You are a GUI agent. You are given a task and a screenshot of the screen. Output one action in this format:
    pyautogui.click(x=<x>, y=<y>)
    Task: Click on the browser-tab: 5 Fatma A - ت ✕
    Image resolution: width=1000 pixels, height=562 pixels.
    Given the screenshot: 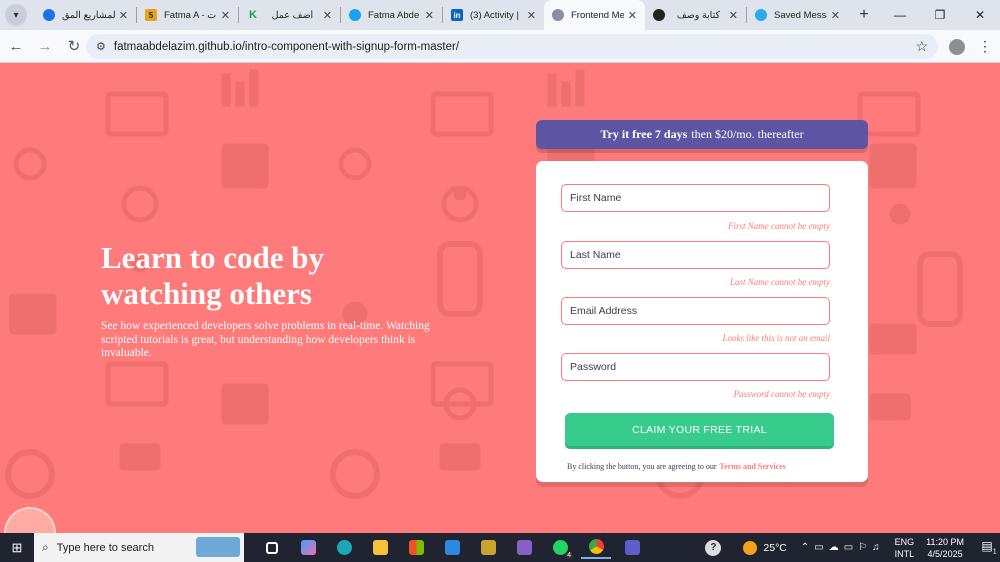 What is the action you would take?
    pyautogui.click(x=187, y=15)
    